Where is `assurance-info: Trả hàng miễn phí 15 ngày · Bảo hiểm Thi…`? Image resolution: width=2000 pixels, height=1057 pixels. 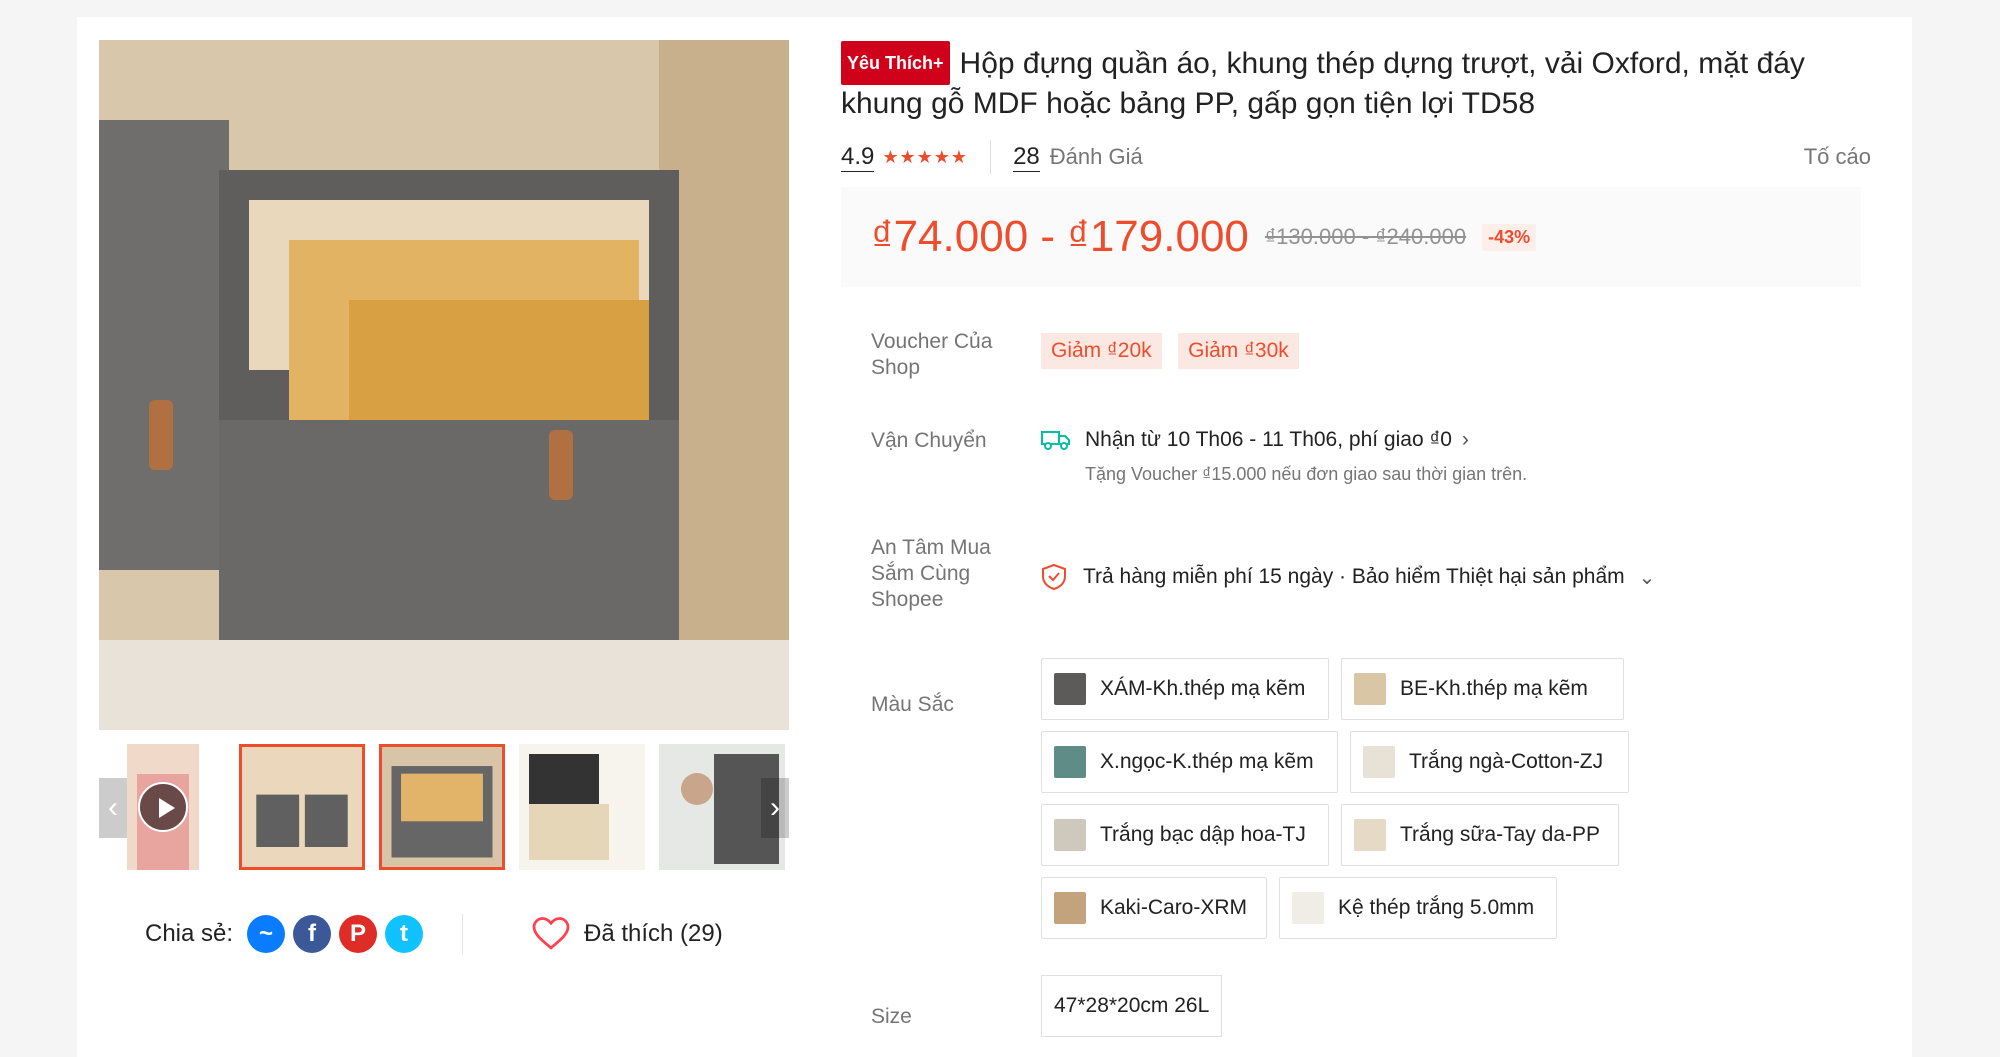
assurance-info: Trả hàng miễn phí 15 ngày · Bảo hiểm Thi… is located at coordinates (1391, 577).